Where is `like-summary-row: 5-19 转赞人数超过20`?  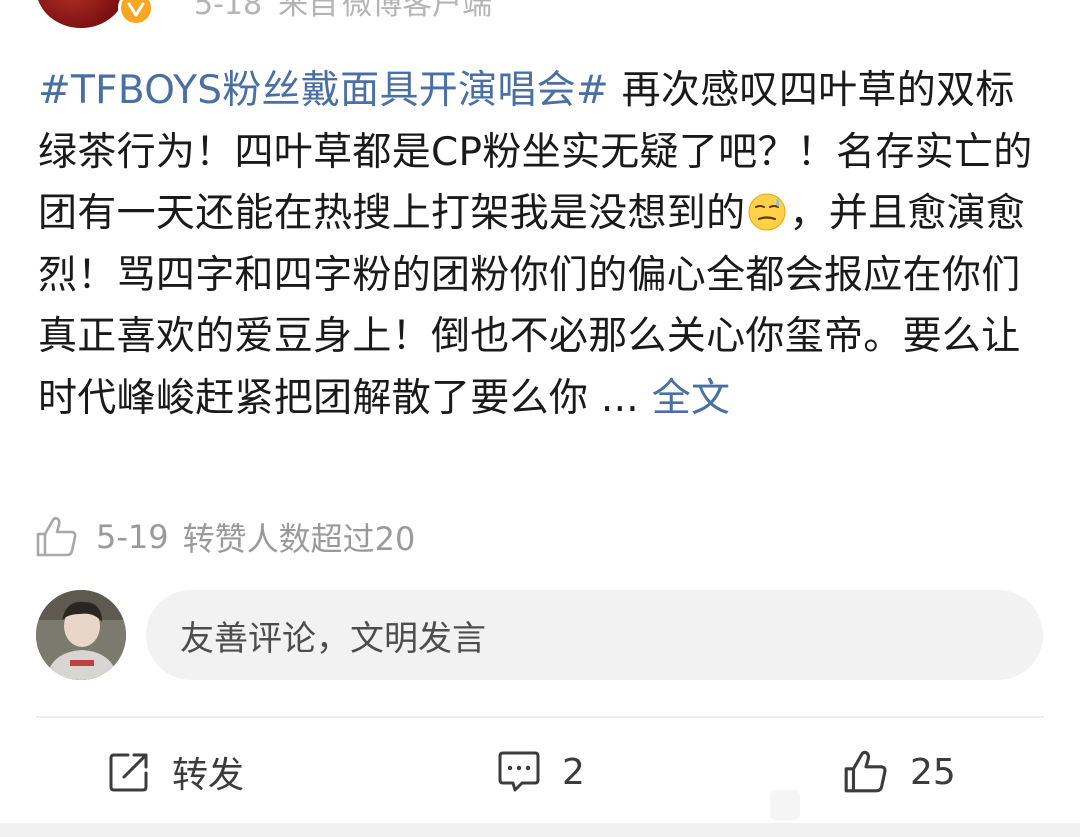
like-summary-row: 5-19 转赞人数超过20 is located at coordinates (231, 537).